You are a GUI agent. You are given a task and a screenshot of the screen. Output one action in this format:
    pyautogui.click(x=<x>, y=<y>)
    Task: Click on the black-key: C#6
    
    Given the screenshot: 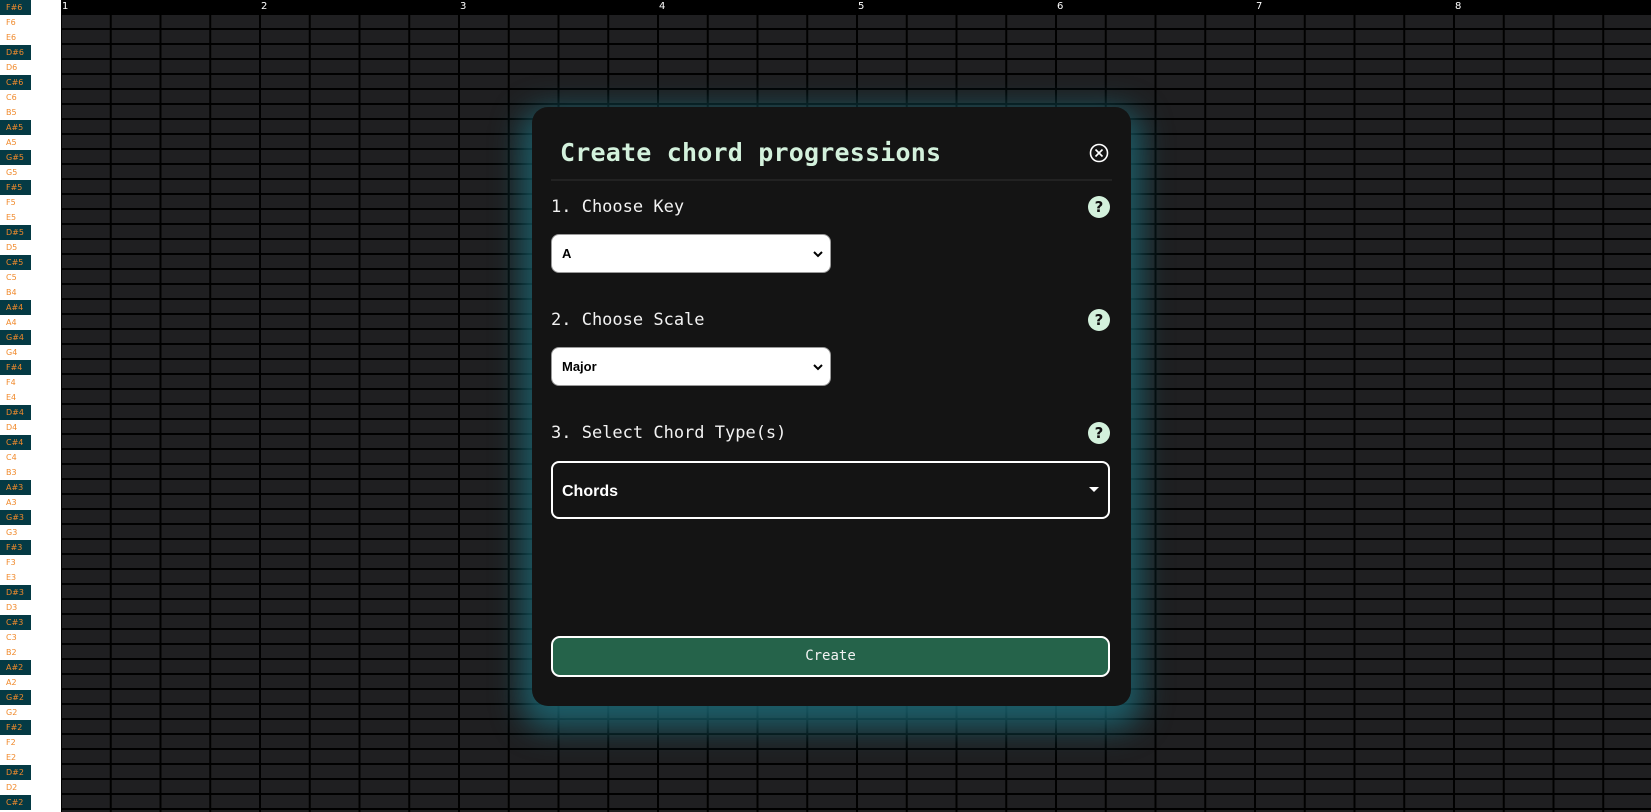 What is the action you would take?
    pyautogui.click(x=15, y=82)
    